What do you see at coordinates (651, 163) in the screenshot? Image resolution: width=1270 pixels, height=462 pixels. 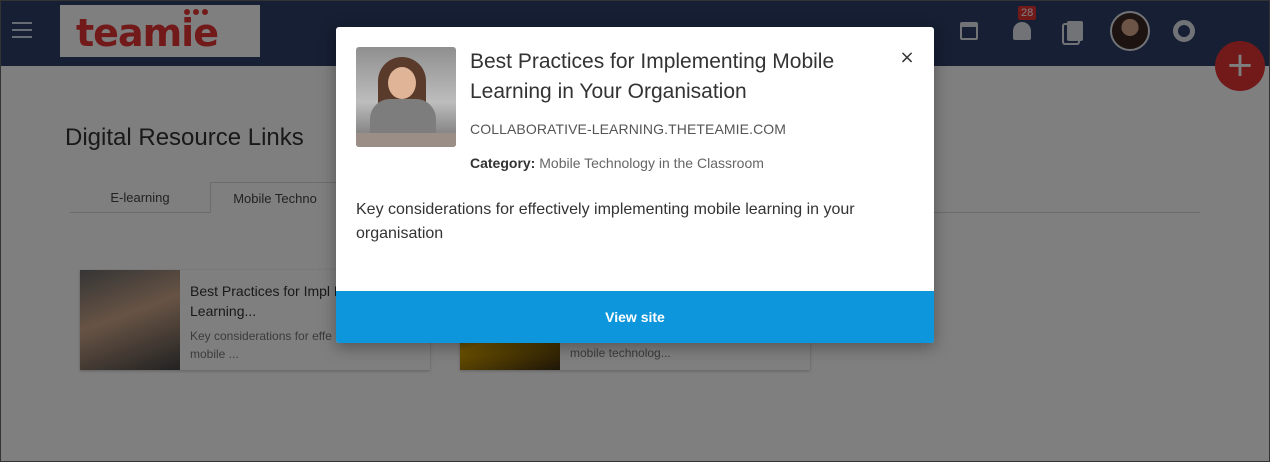 I see `category-value: Mobile Technology in the Classroom` at bounding box center [651, 163].